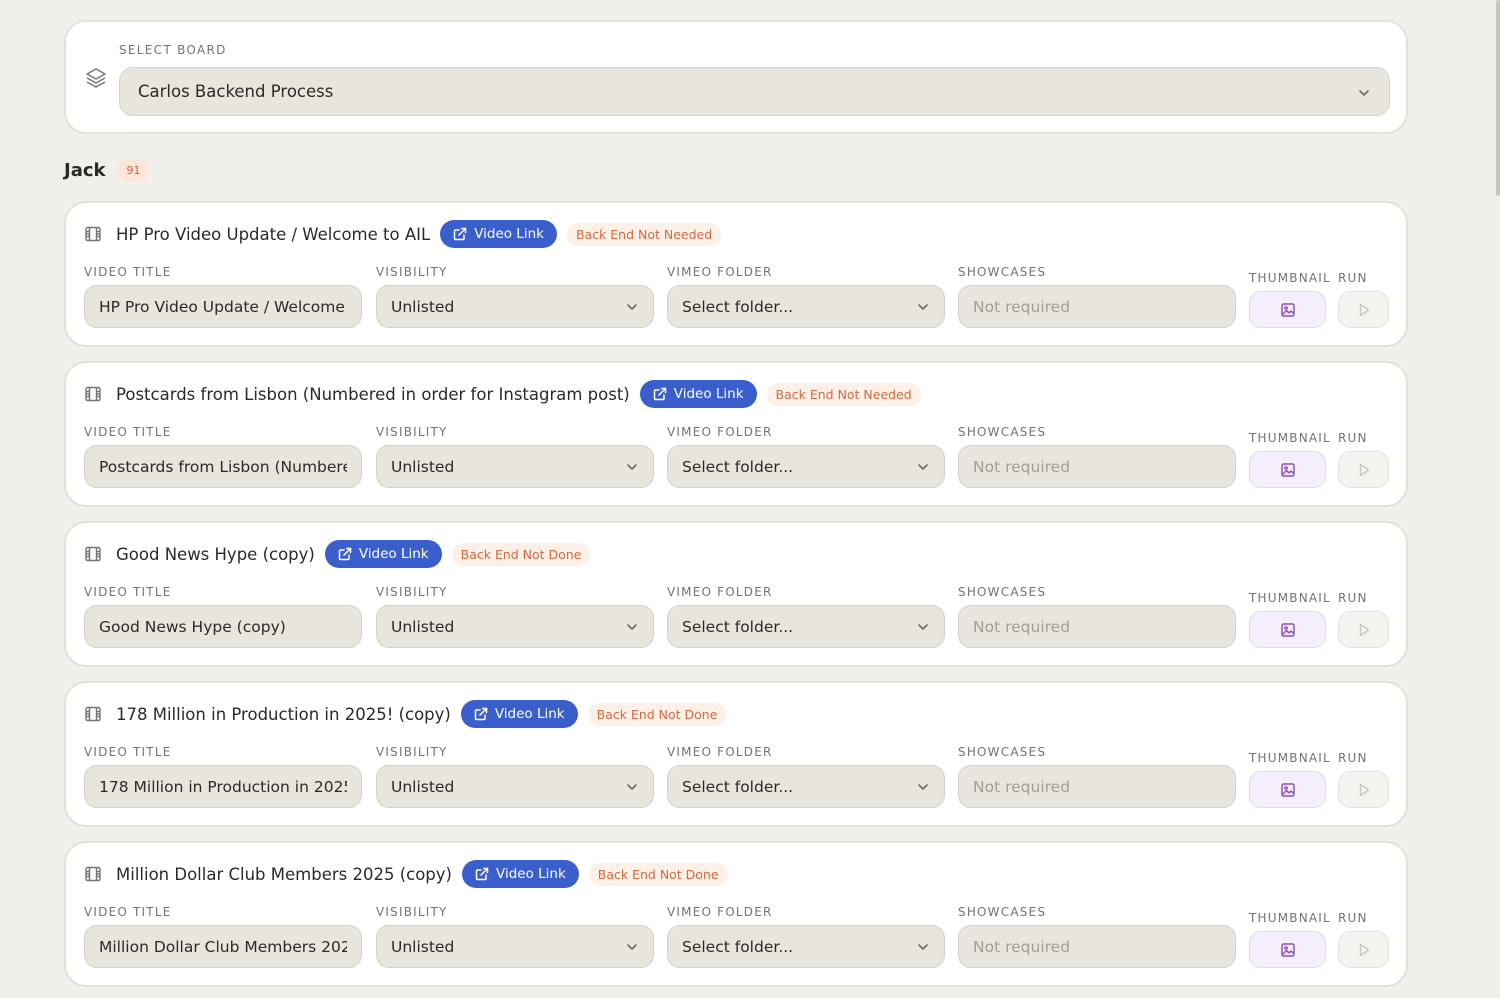 The width and height of the screenshot is (1500, 998). I want to click on board-label: SELECT BOARD, so click(173, 50).